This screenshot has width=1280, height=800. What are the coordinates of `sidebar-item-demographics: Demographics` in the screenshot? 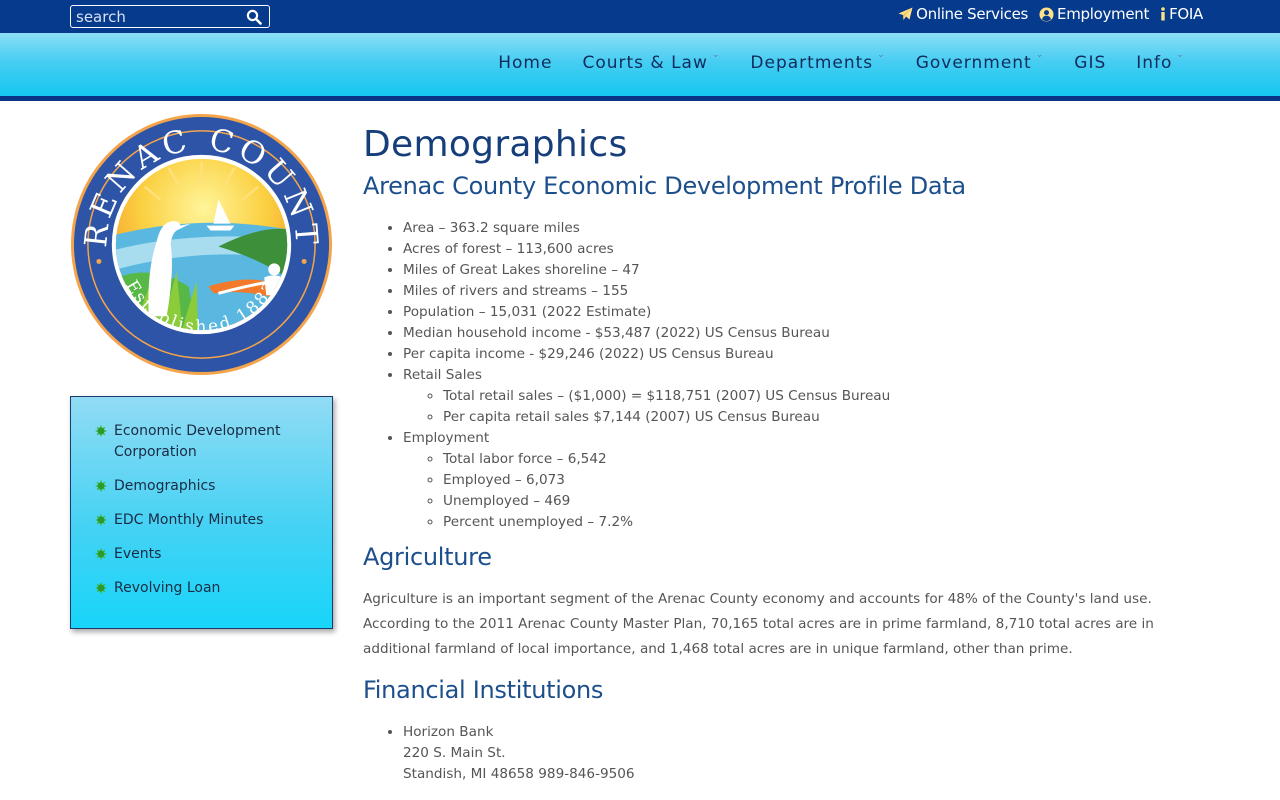 It's located at (207, 486).